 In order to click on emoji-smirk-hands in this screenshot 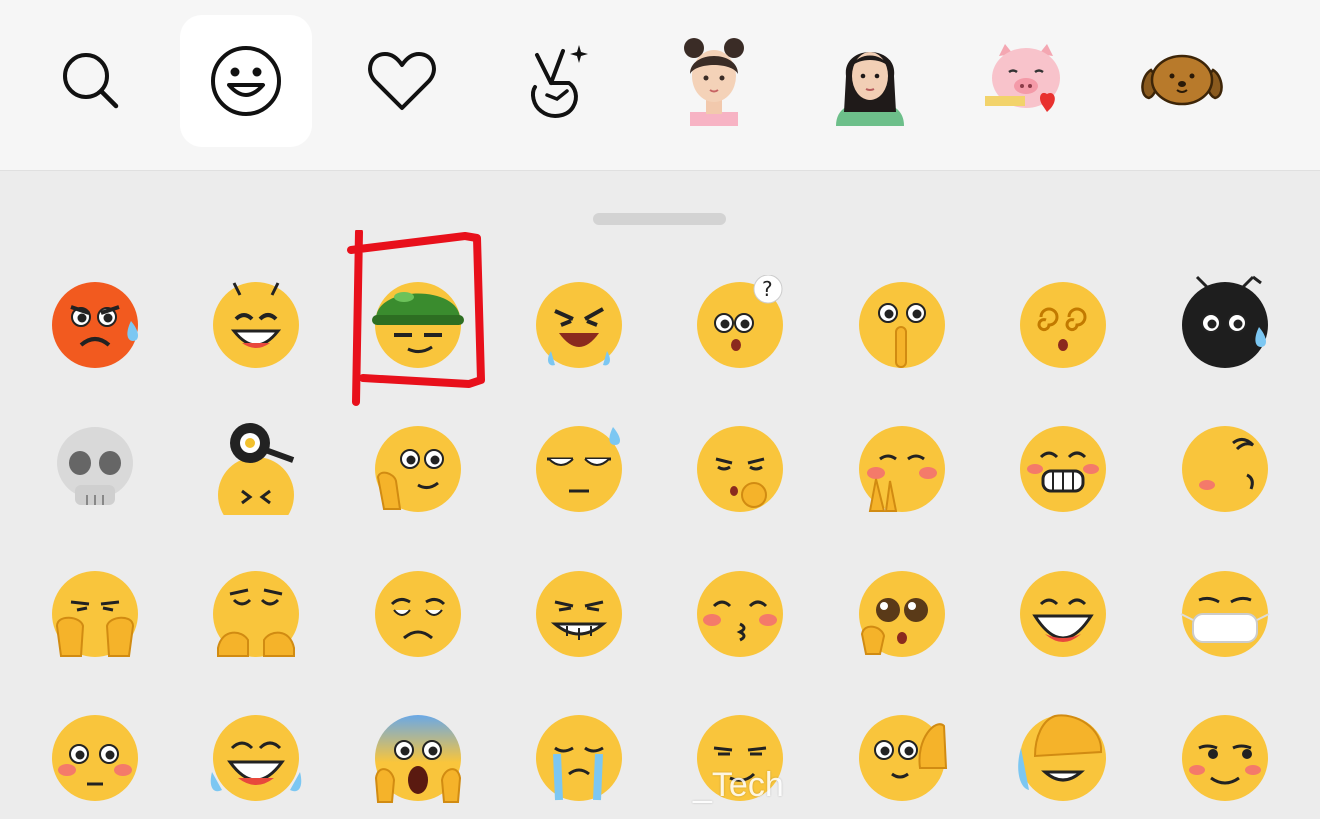, I will do `click(95, 612)`.